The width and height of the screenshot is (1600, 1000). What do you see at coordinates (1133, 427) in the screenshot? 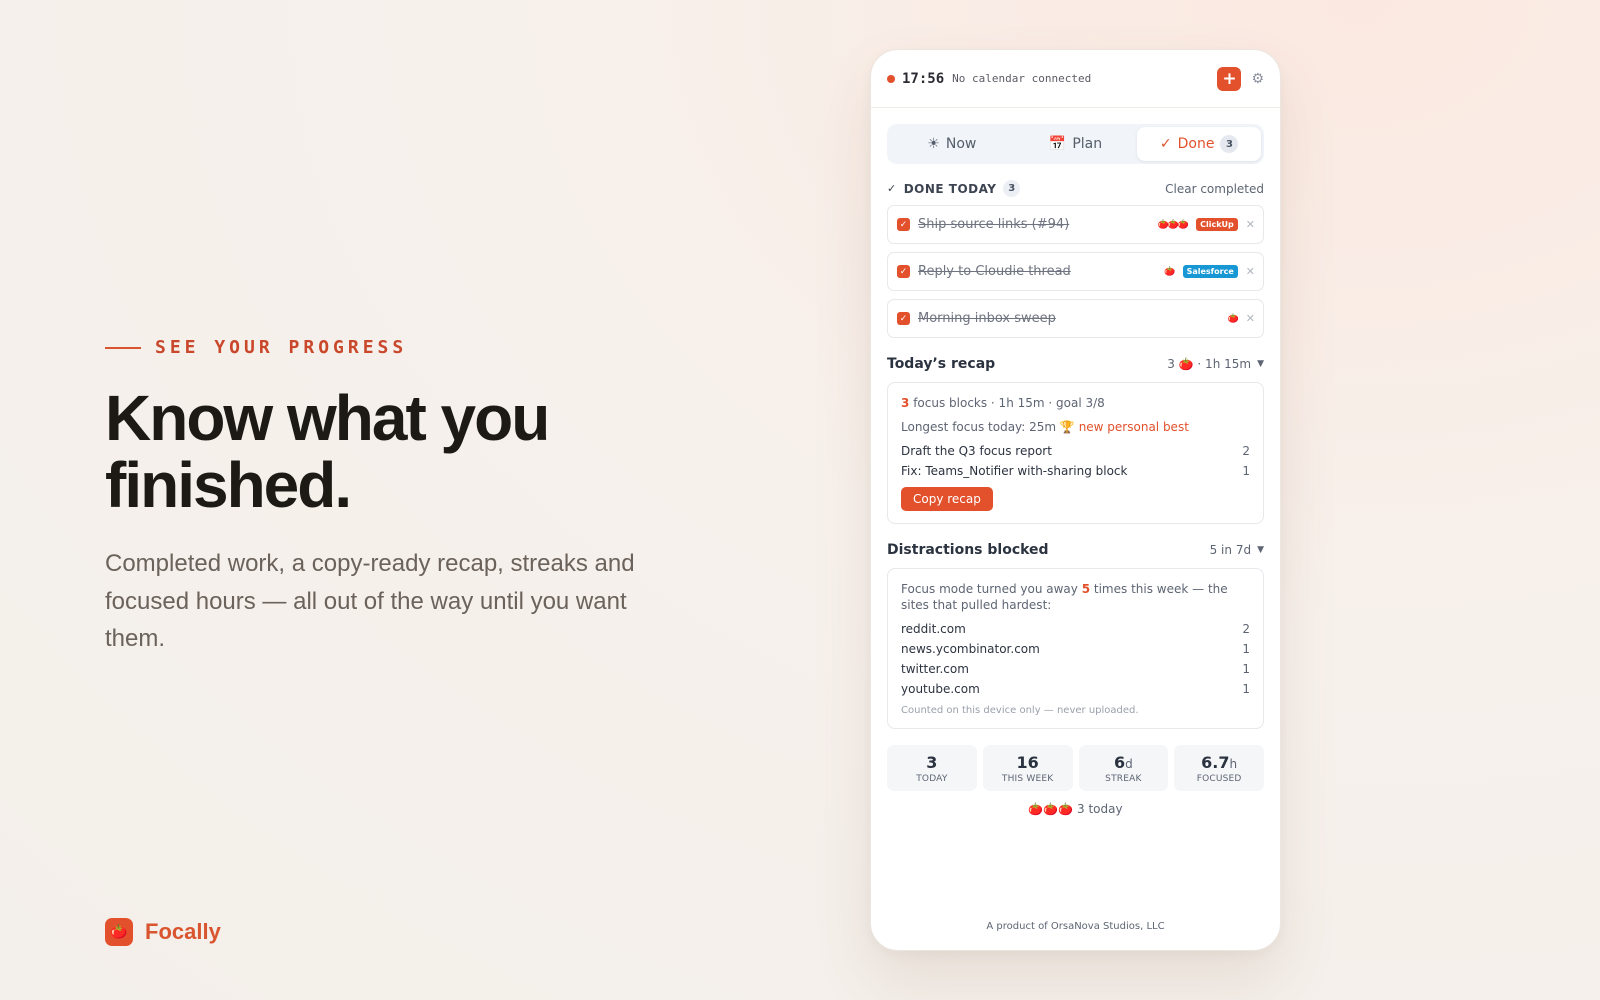
I see `personal-best-text: new personal best` at bounding box center [1133, 427].